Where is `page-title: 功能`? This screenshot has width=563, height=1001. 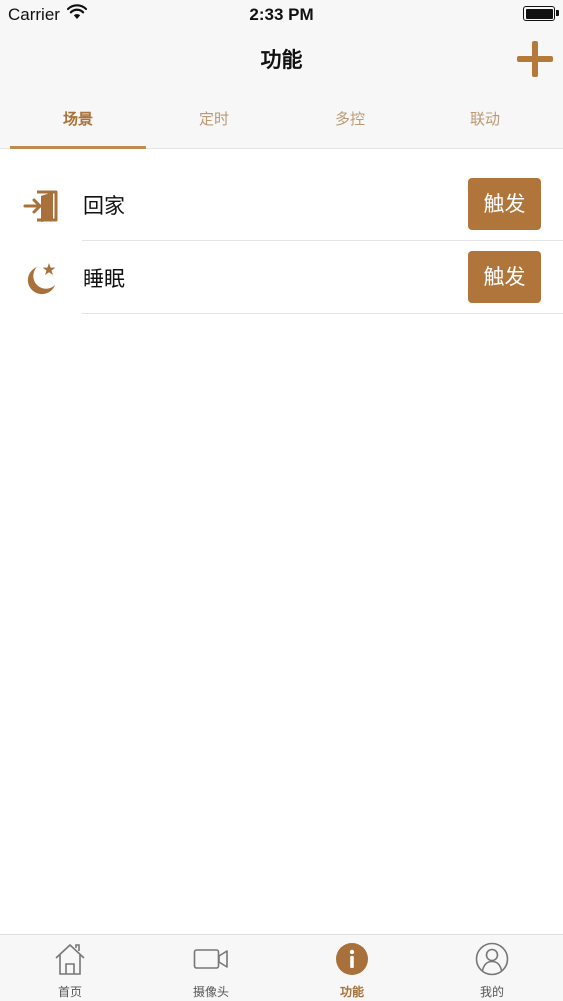 page-title: 功能 is located at coordinates (281, 60).